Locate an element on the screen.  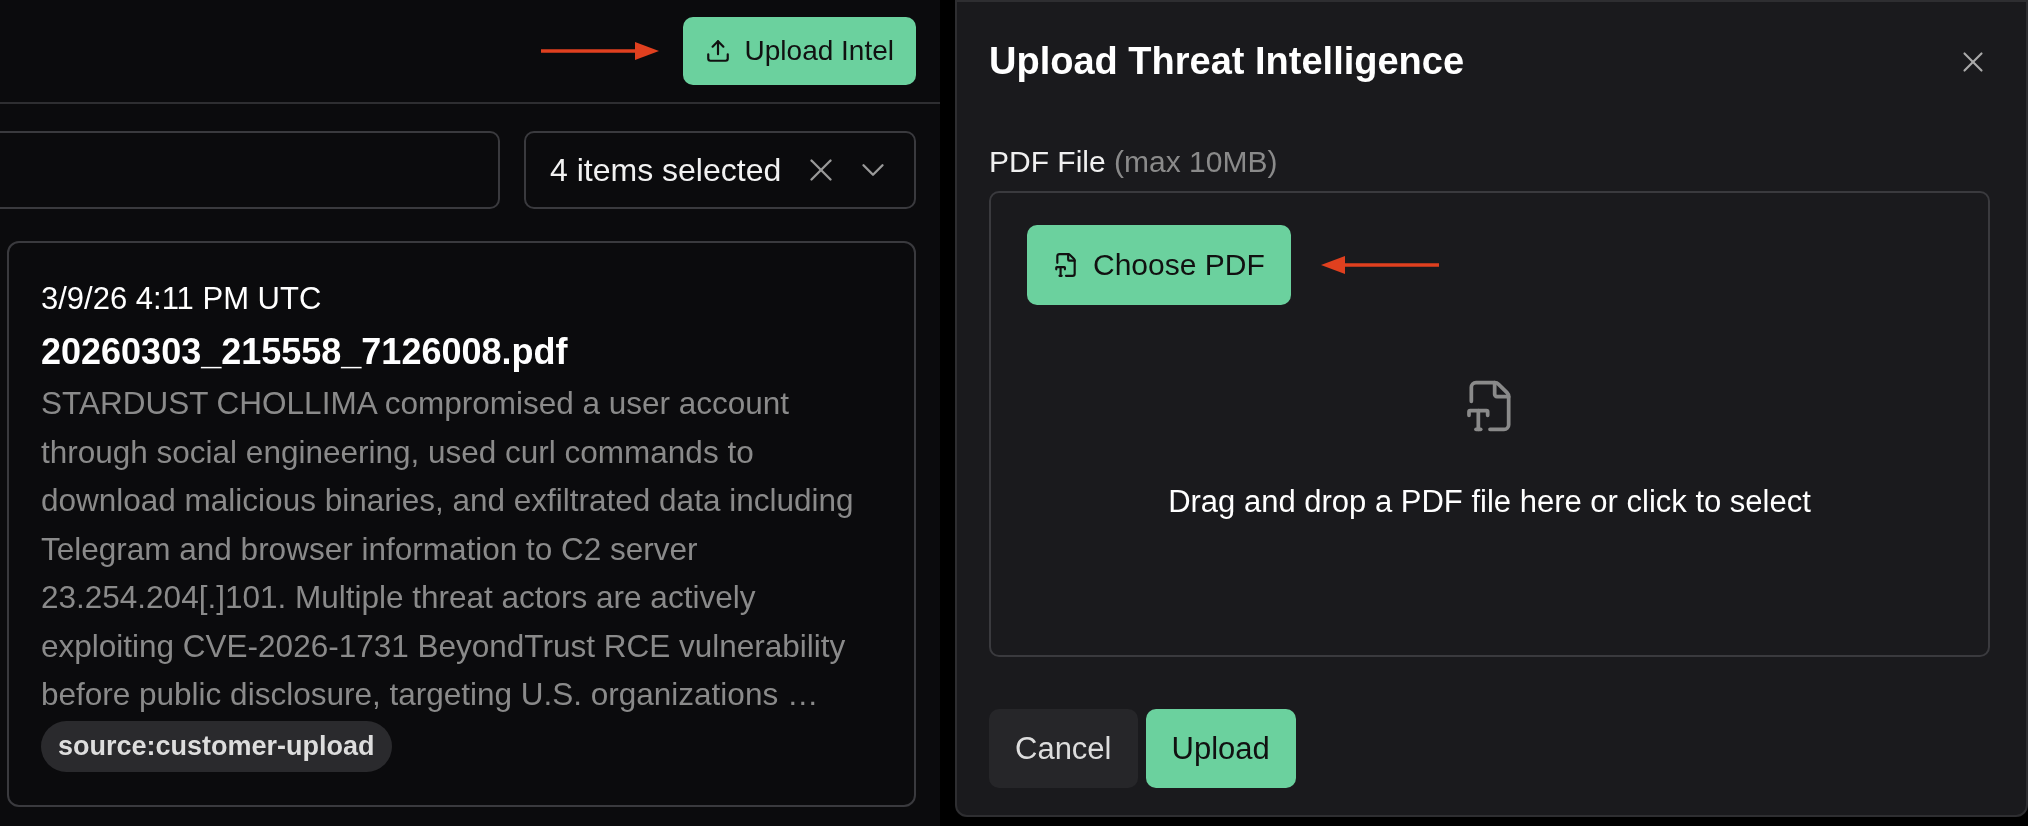
upload-icon is located at coordinates (717, 51).